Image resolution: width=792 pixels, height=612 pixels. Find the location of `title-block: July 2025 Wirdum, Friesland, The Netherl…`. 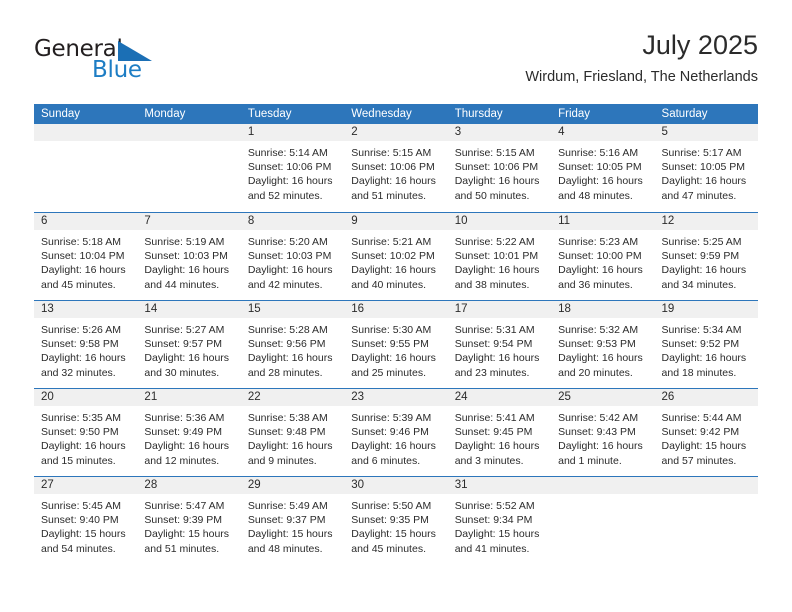

title-block: July 2025 Wirdum, Friesland, The Netherl… is located at coordinates (641, 58).